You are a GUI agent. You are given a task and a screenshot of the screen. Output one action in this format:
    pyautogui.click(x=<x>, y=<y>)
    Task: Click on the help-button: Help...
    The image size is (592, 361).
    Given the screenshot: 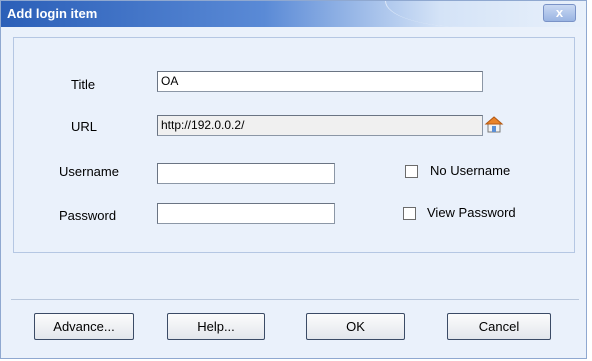 What is the action you would take?
    pyautogui.click(x=216, y=326)
    